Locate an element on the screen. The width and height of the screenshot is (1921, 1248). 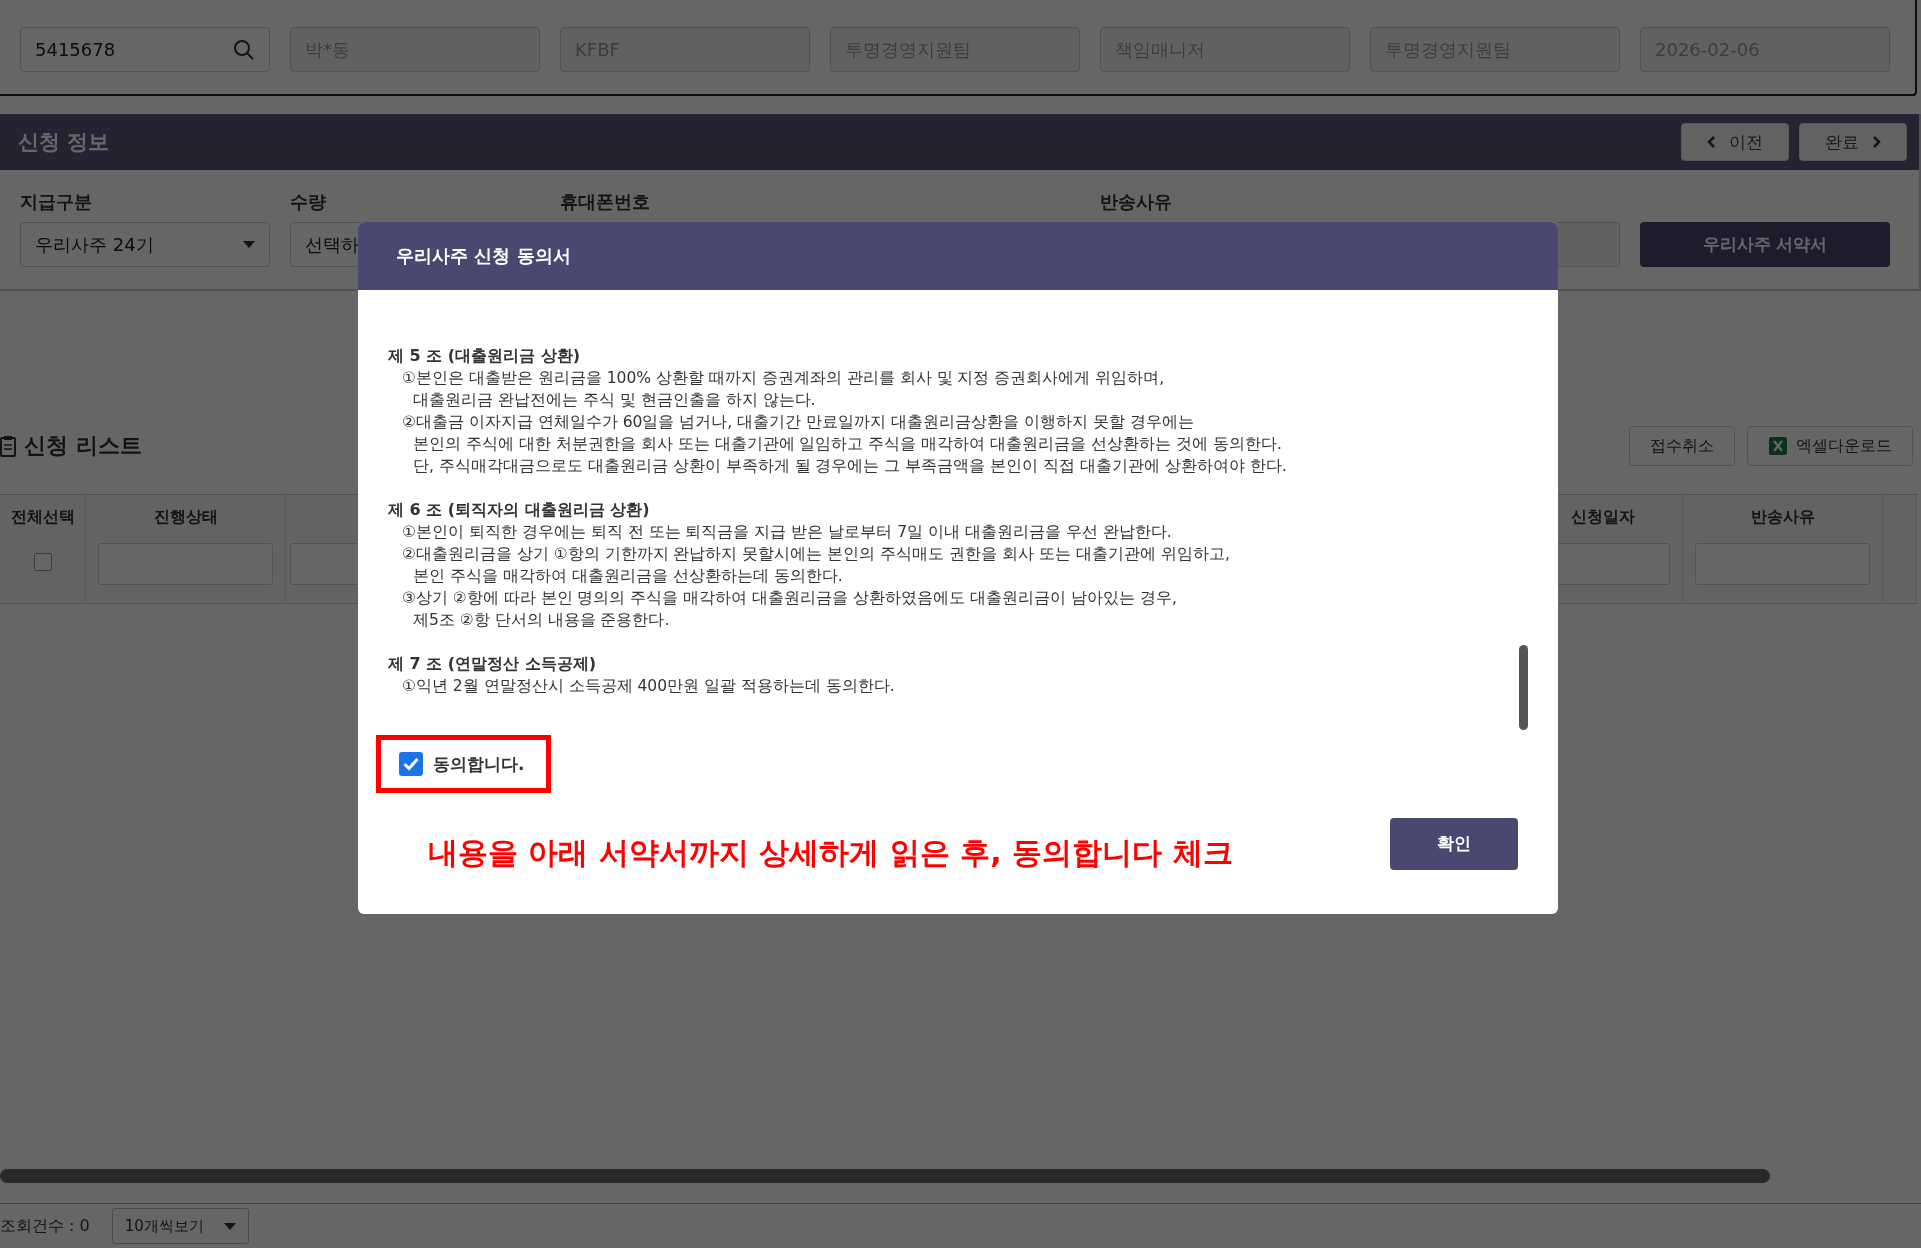
clause-text: ③상기 ②항에 따라 본인 명의의 주식을 매각하여 대출원리금을 상환하였음에도 대출원리금이 남아있는 경우, is located at coordinates (789, 598).